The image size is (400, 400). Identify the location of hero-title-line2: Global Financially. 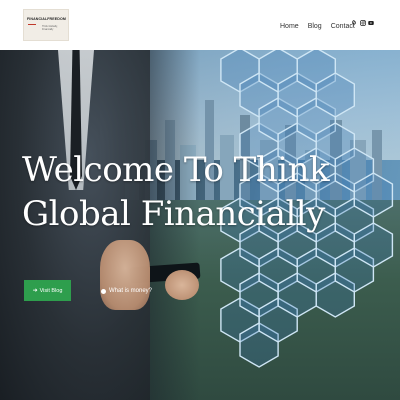
(173, 214).